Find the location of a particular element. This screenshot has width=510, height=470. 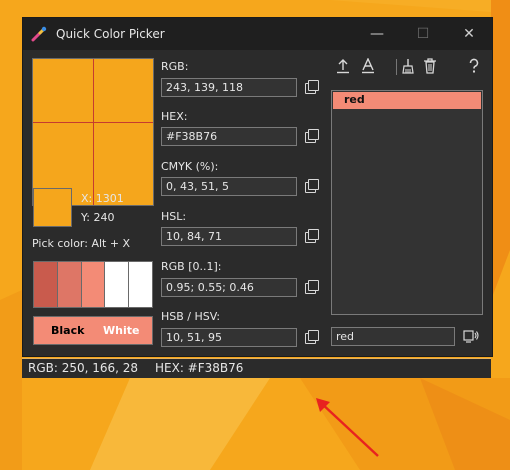

minimize-button: — is located at coordinates (377, 34).